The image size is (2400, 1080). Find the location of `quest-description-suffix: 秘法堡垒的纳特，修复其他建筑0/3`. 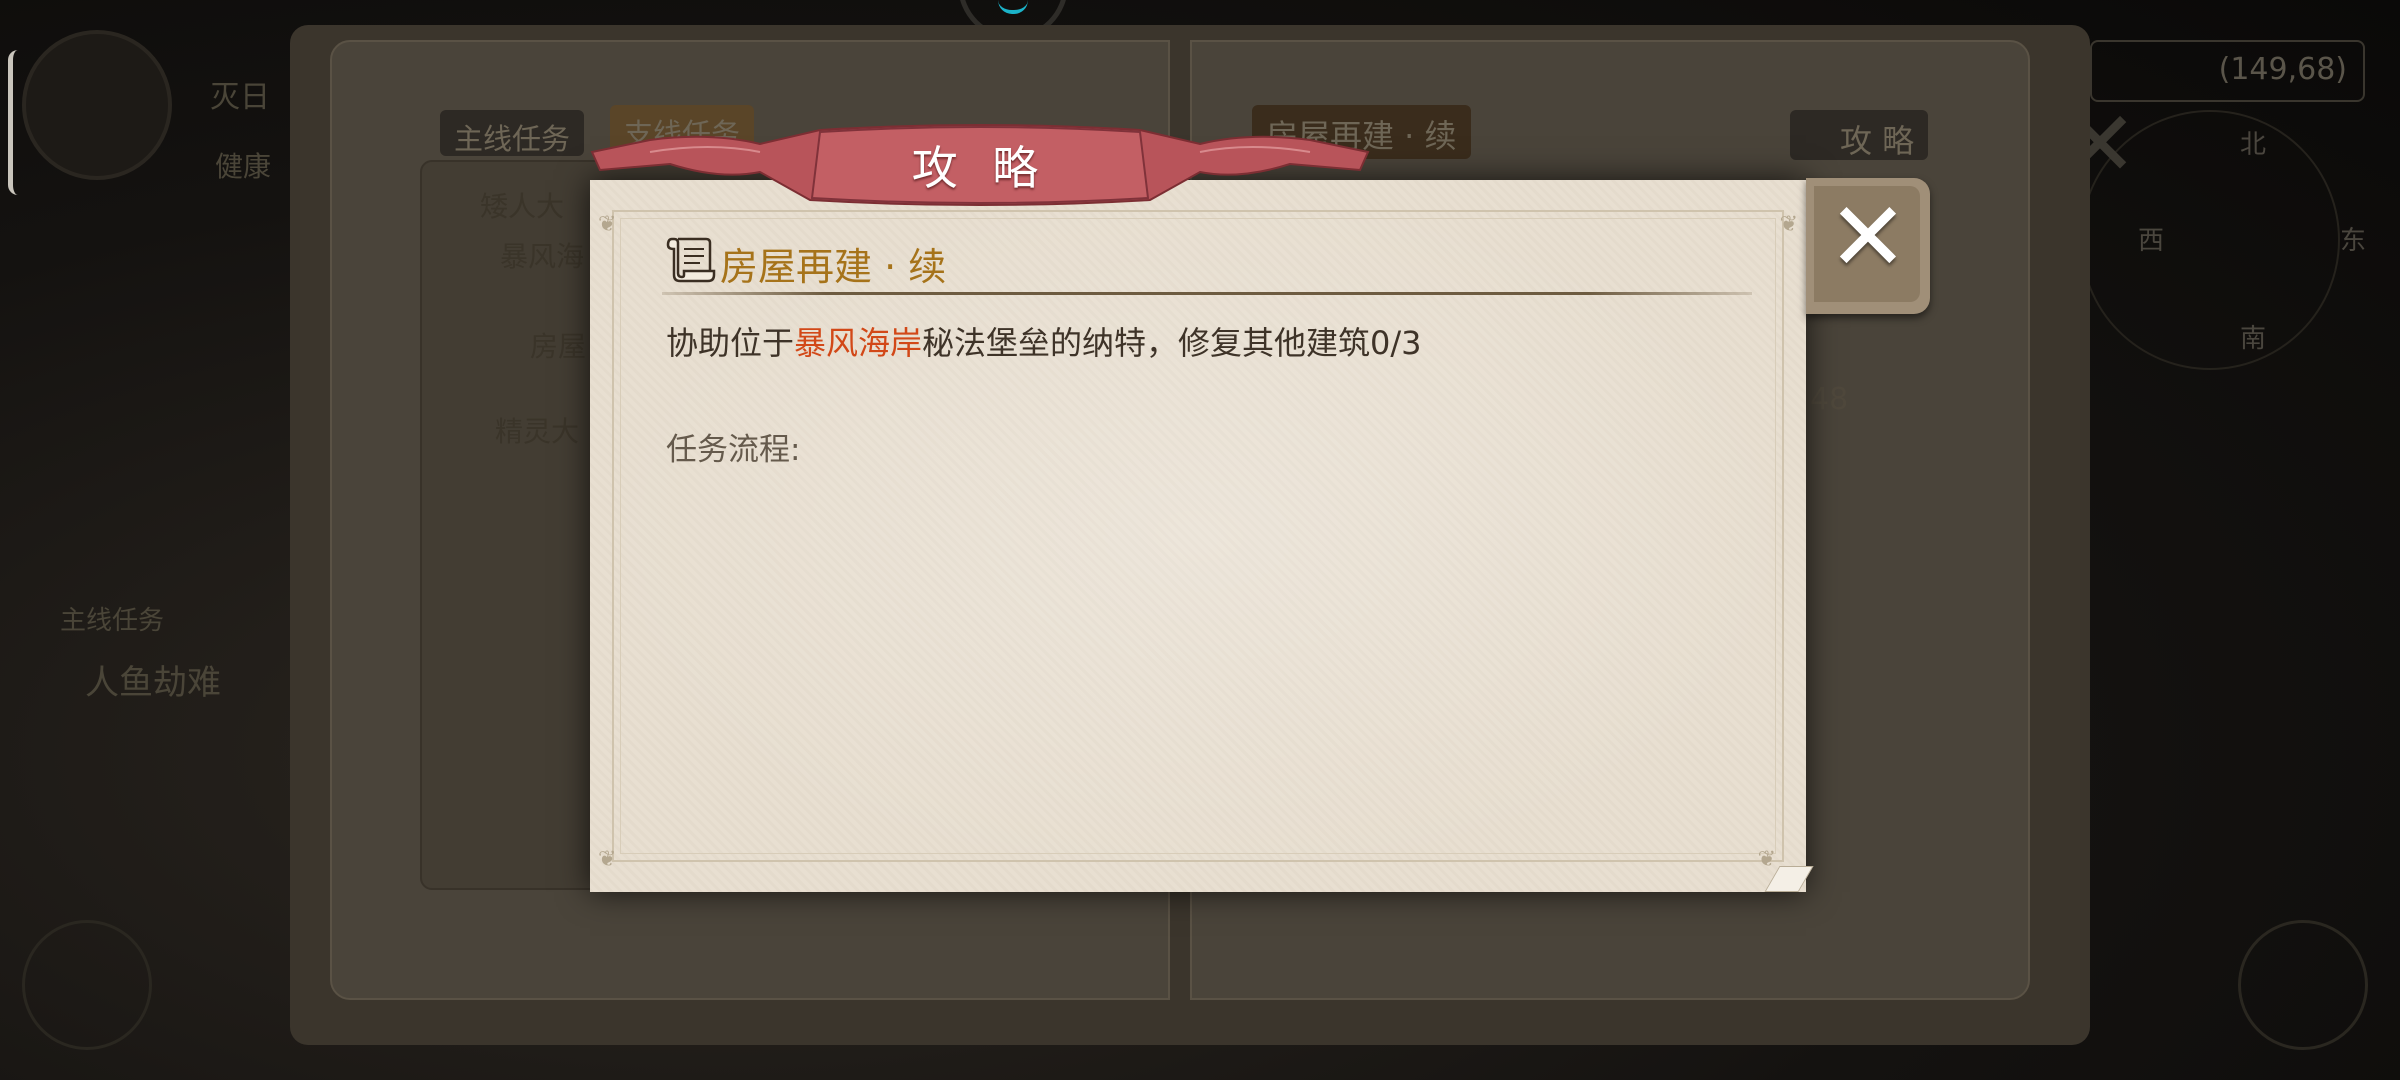

quest-description-suffix: 秘法堡垒的纳特，修复其他建筑0/3 is located at coordinates (1172, 343).